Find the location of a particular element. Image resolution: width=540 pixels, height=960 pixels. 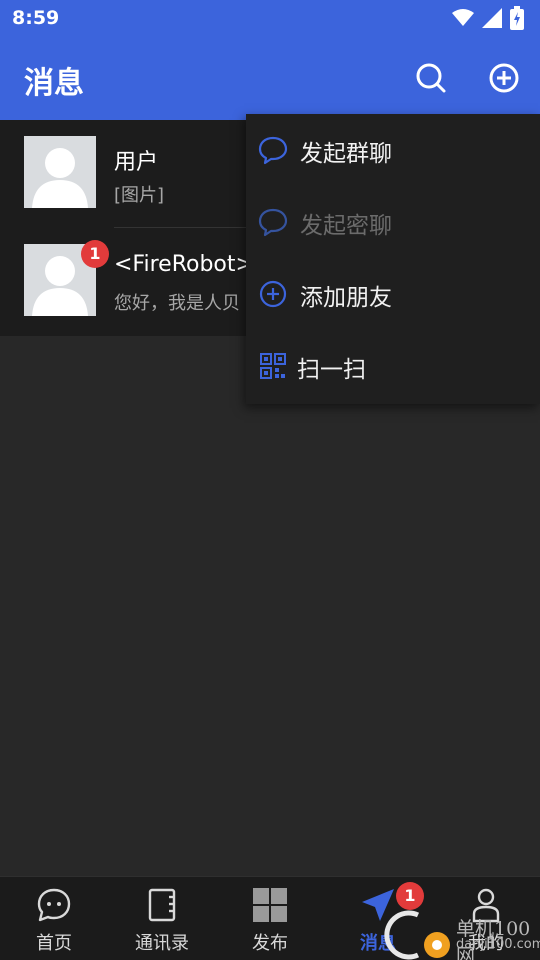

nav-label: 发布 is located at coordinates (270, 943).